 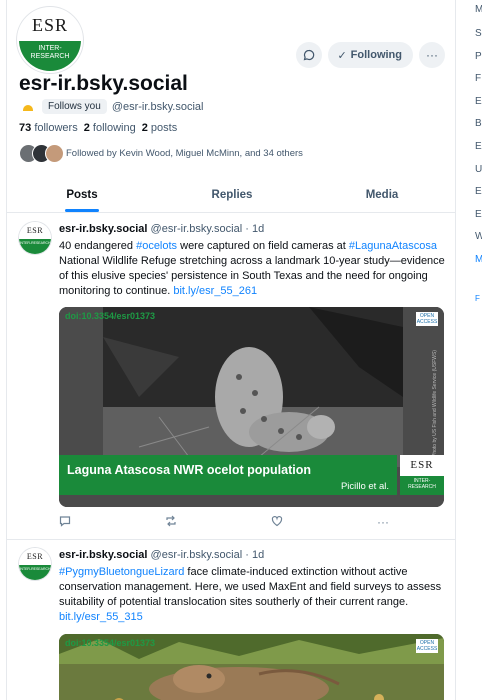 What do you see at coordinates (478, 56) in the screenshot?
I see `sidebar-item: P` at bounding box center [478, 56].